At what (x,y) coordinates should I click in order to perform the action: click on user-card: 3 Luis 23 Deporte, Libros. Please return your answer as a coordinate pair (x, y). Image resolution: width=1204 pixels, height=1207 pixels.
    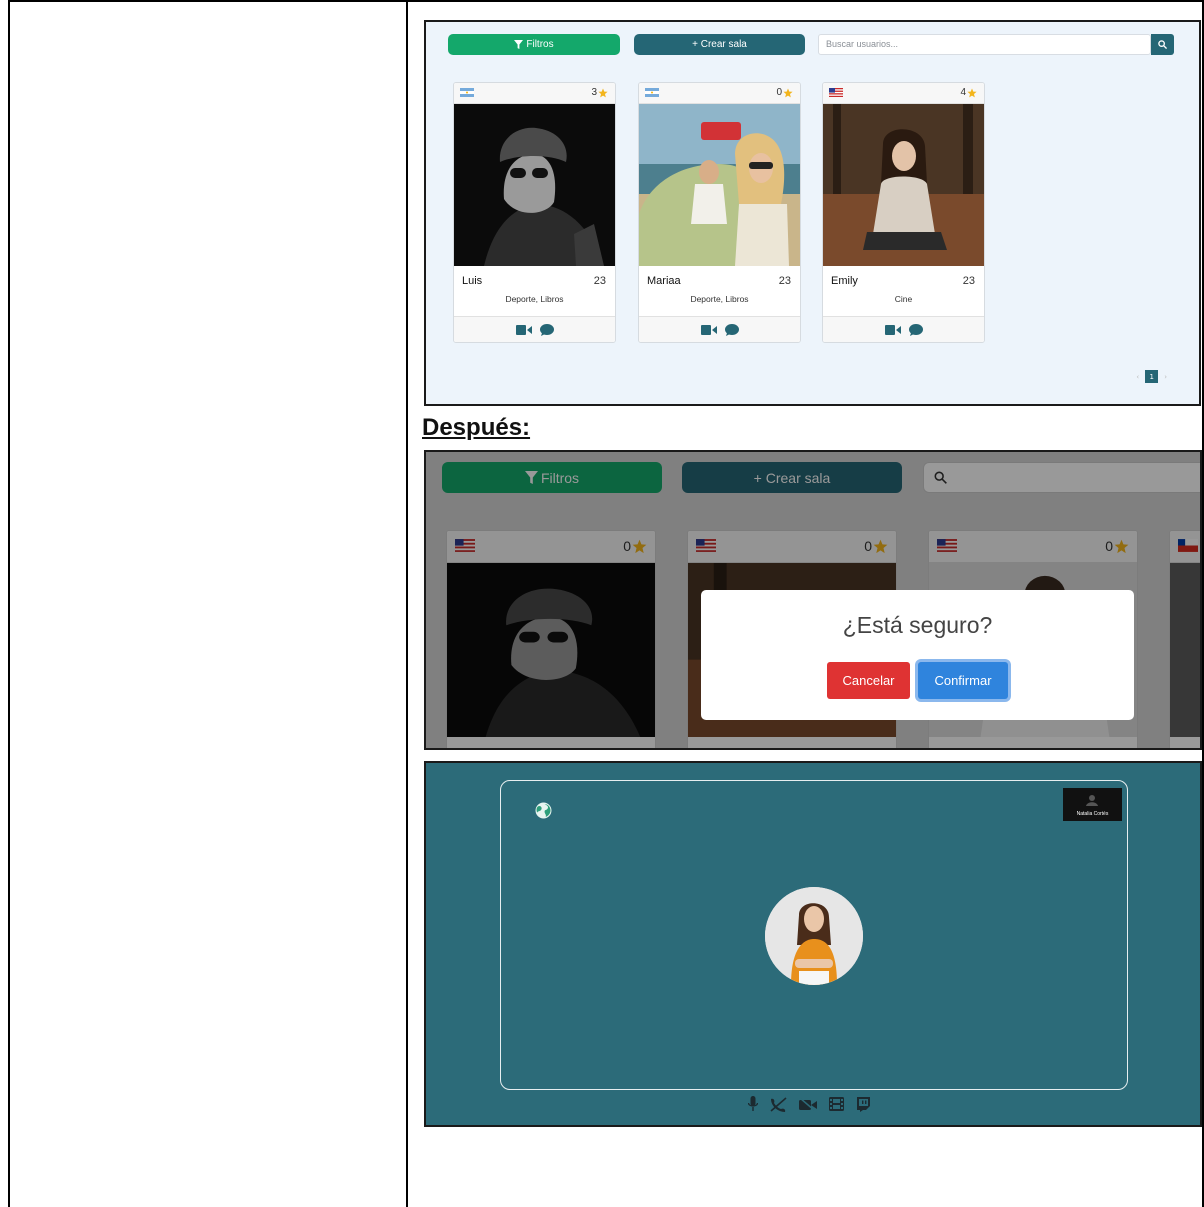
    Looking at the image, I should click on (534, 212).